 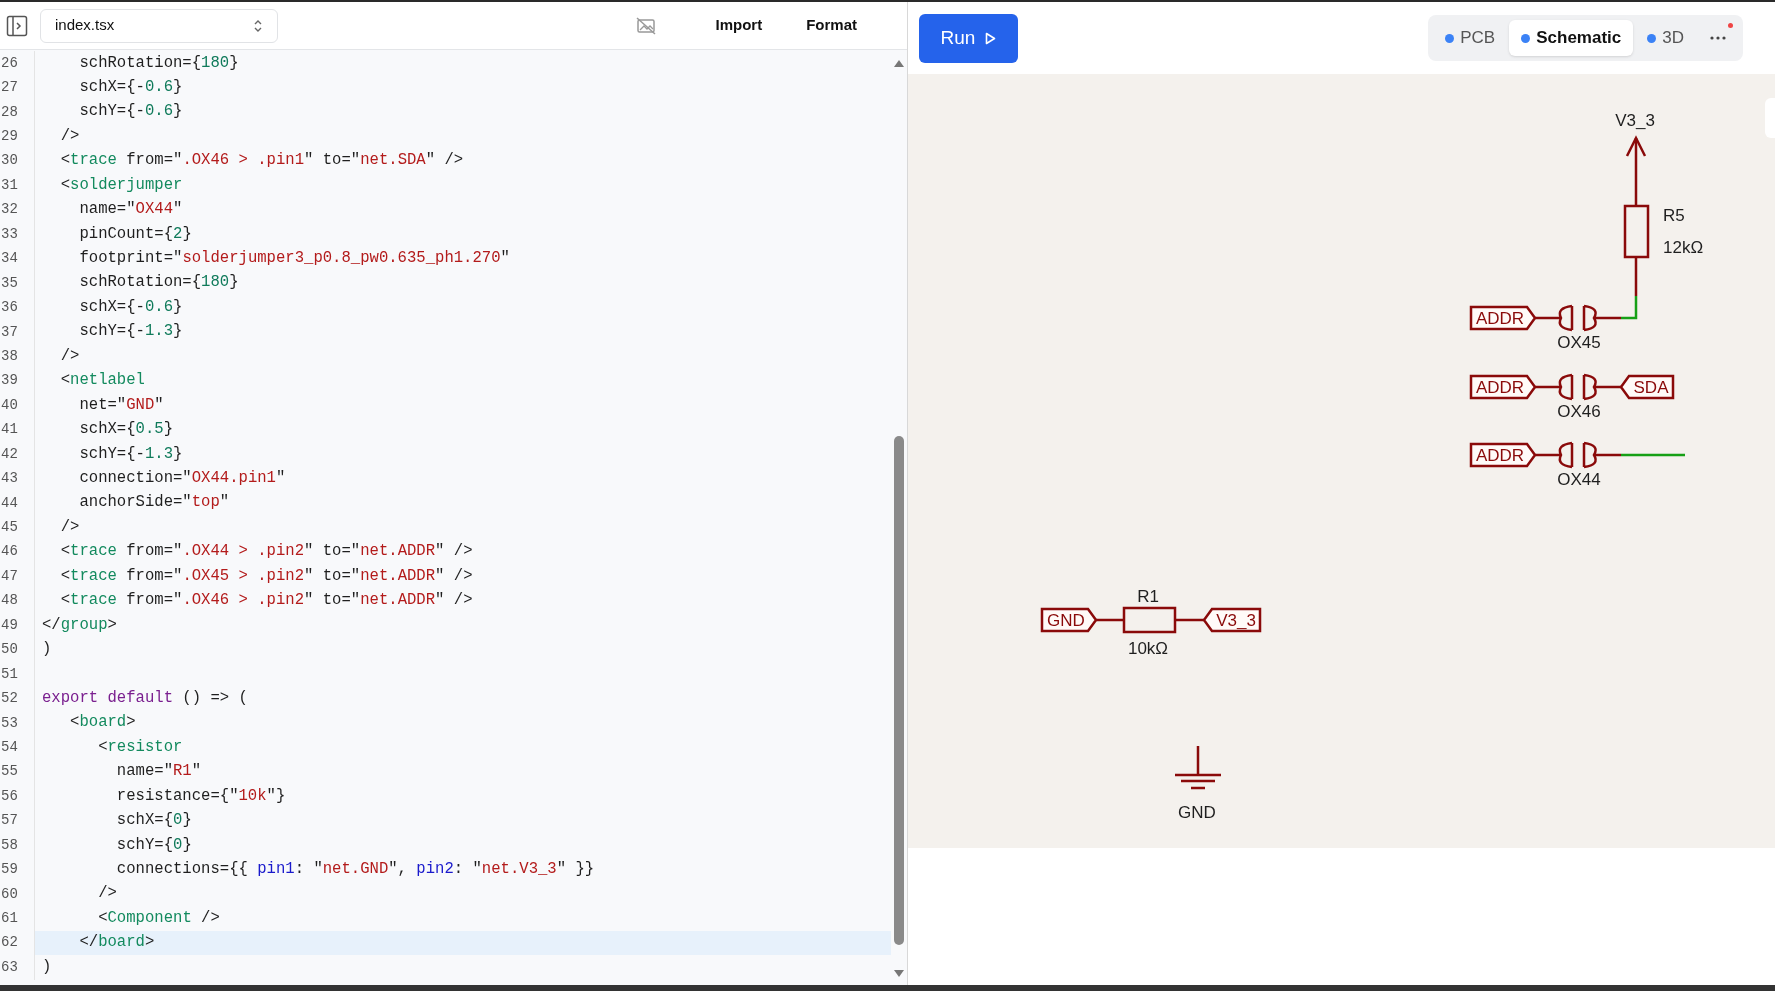 I want to click on ground-symbol, so click(x=1198, y=768).